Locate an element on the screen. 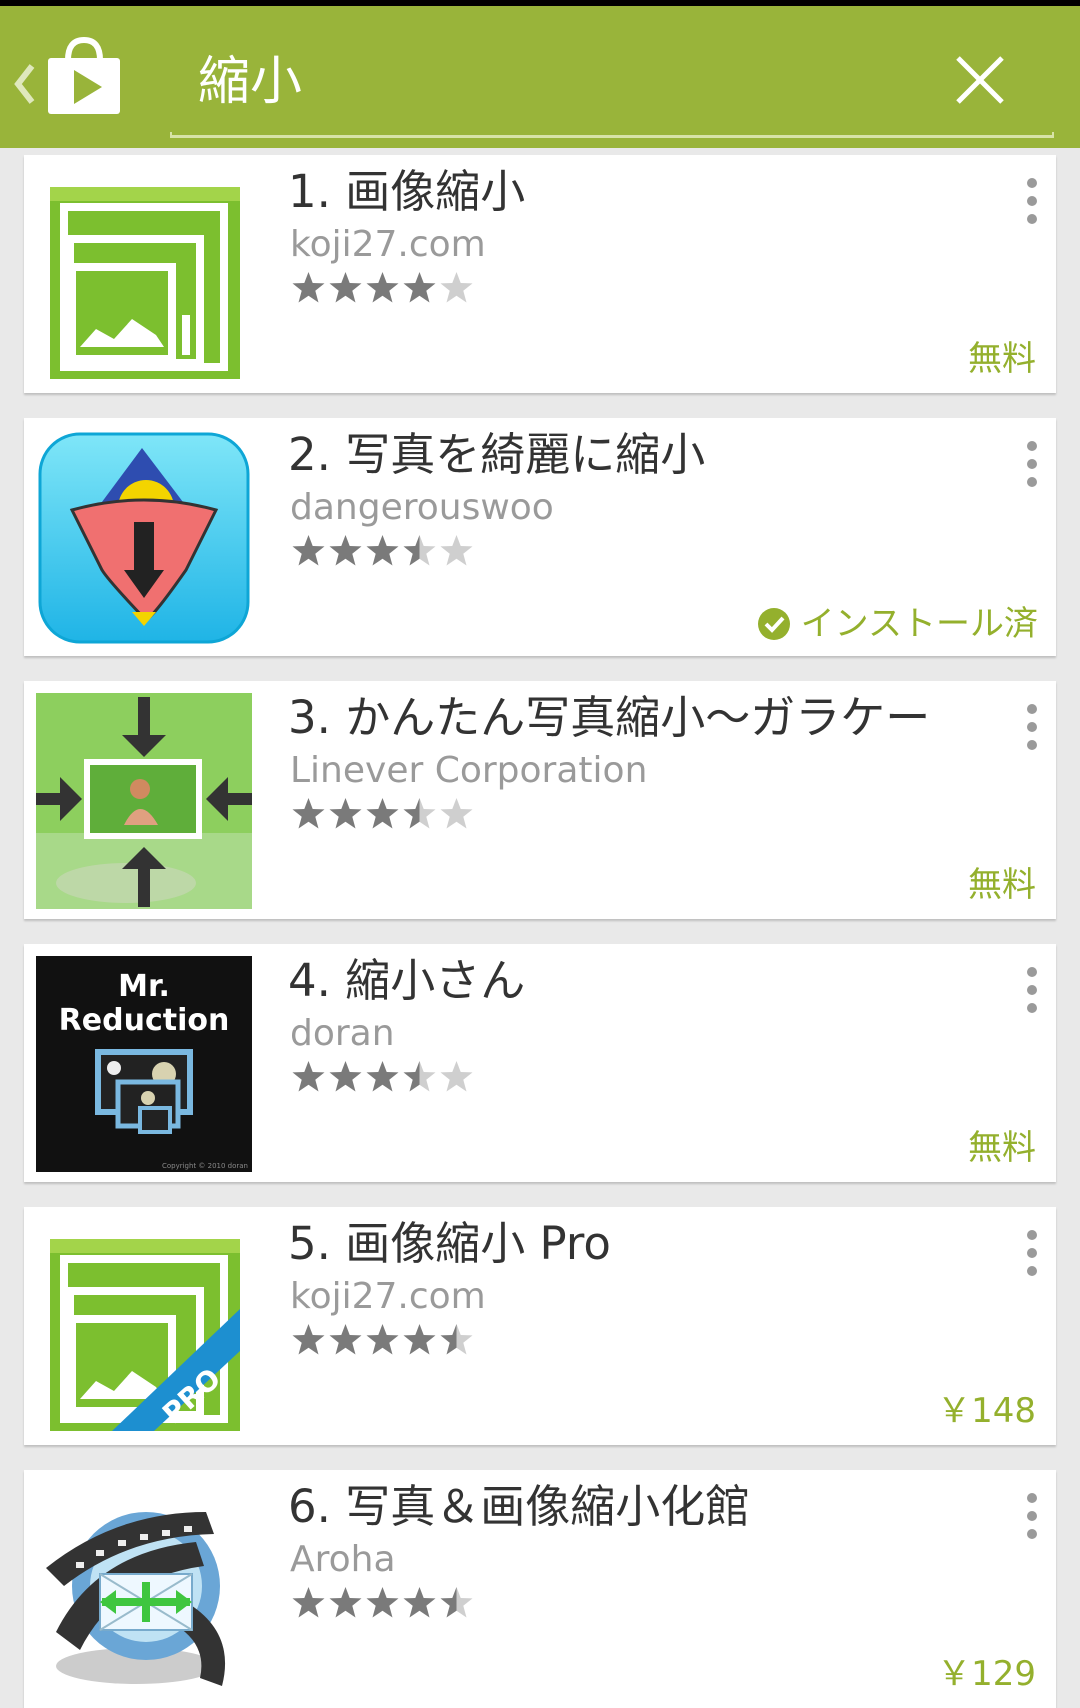 The image size is (1080, 1708). app-icon-easy-photo-shrink is located at coordinates (144, 801).